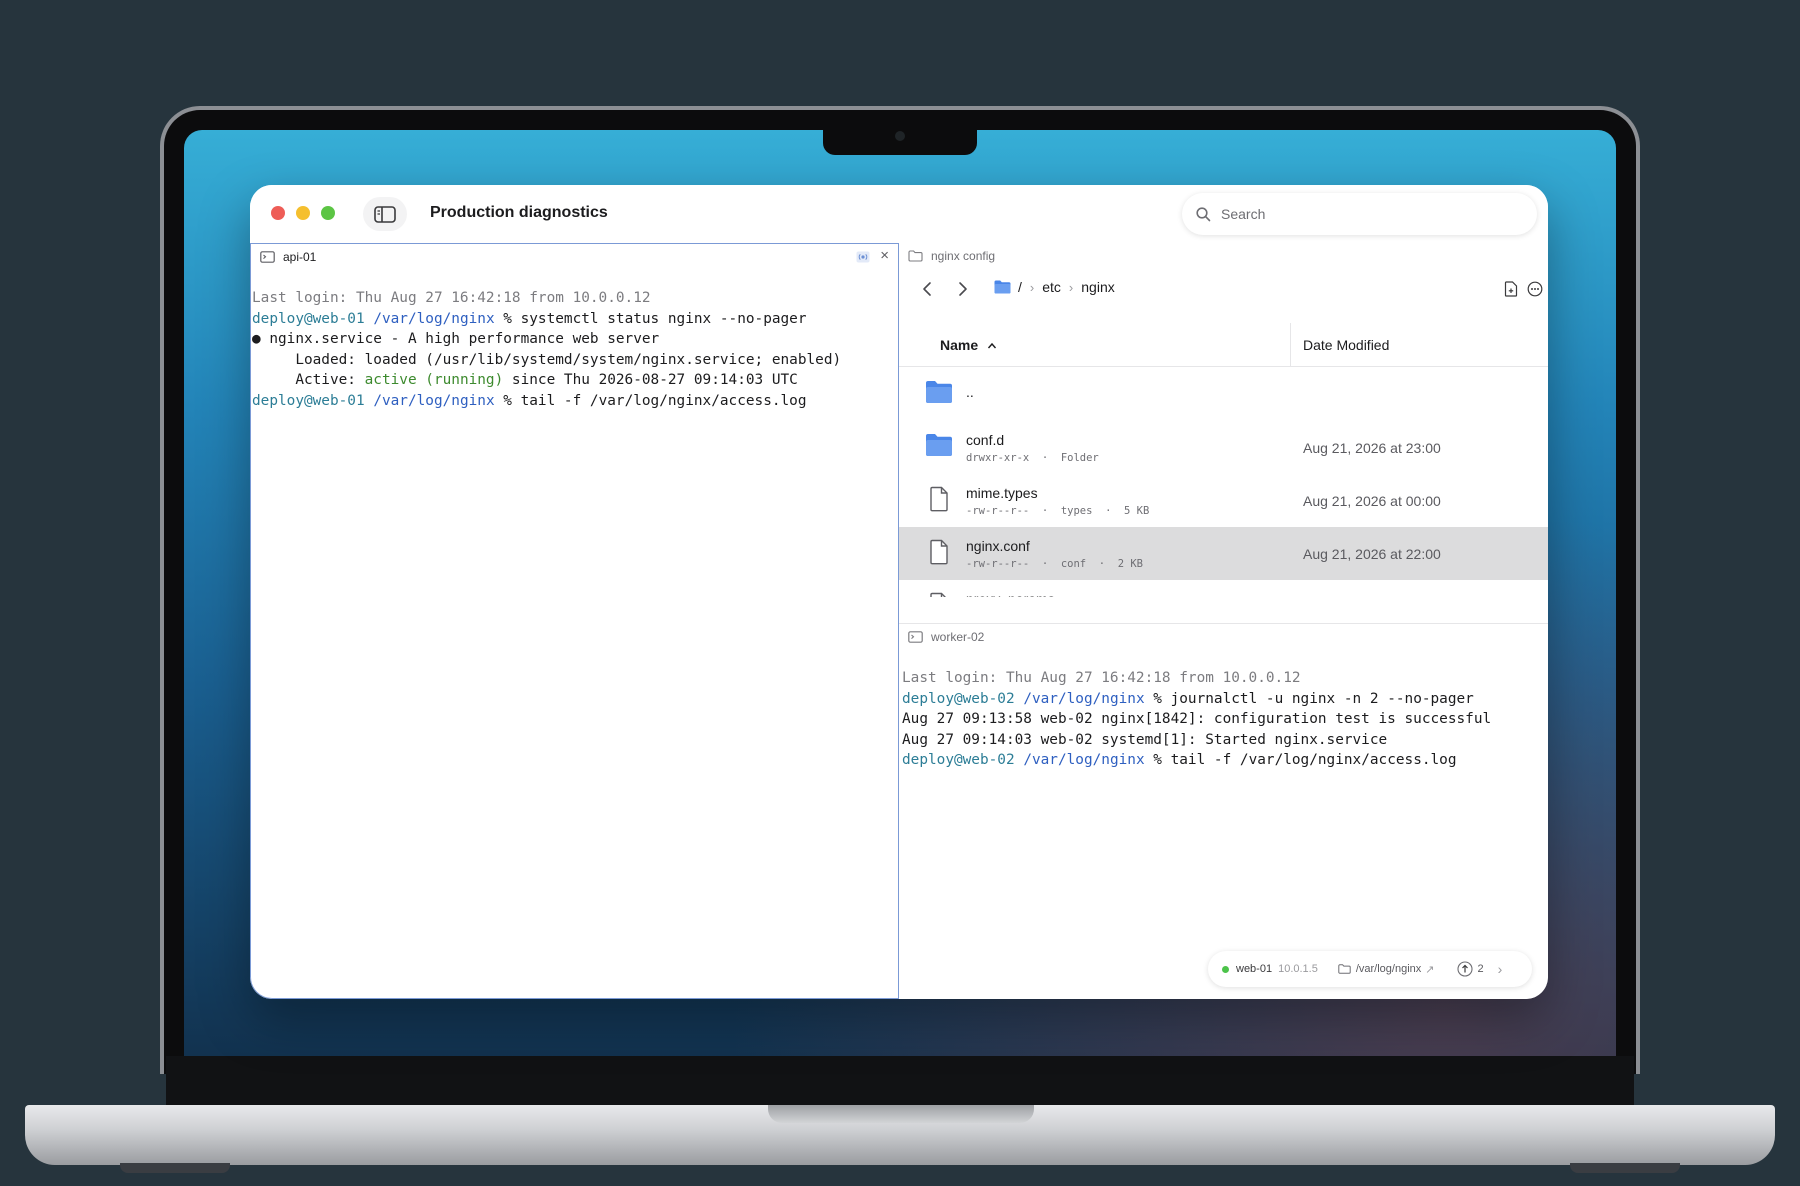  I want to click on sidebar-toggle-button, so click(385, 214).